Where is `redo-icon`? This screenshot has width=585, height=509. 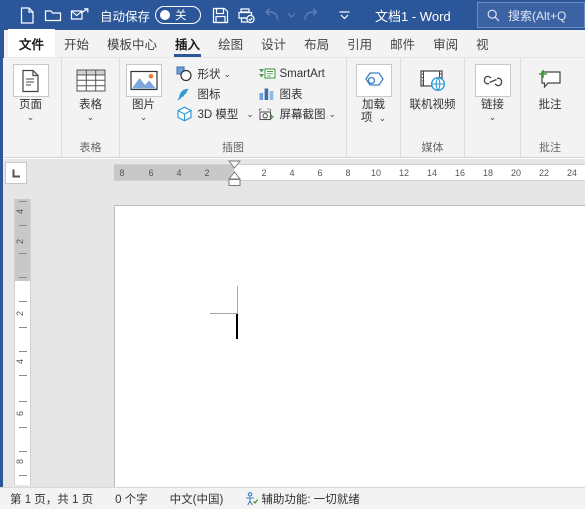
redo-icon is located at coordinates (310, 15).